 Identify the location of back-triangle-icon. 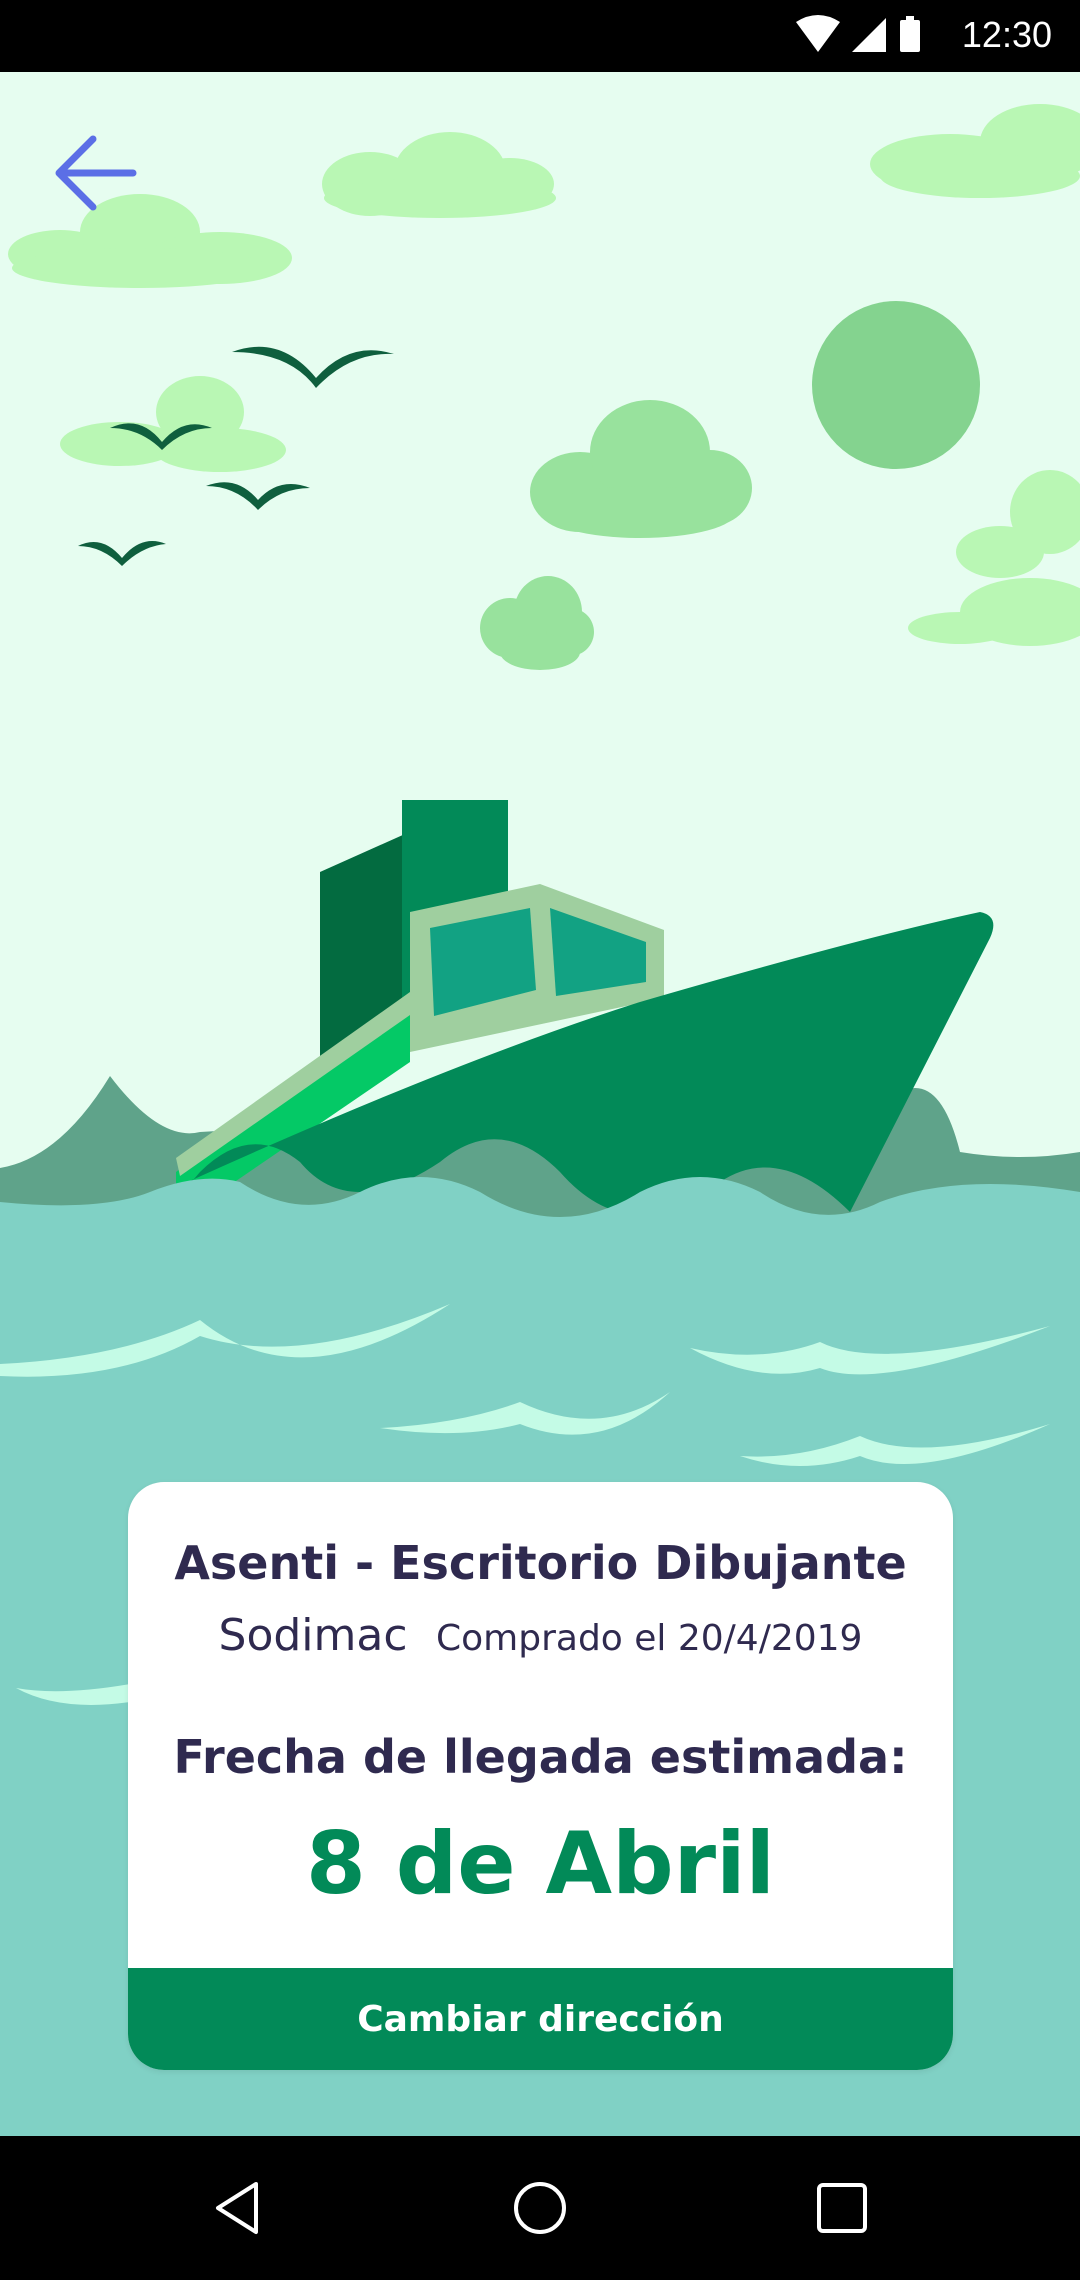
(237, 2208).